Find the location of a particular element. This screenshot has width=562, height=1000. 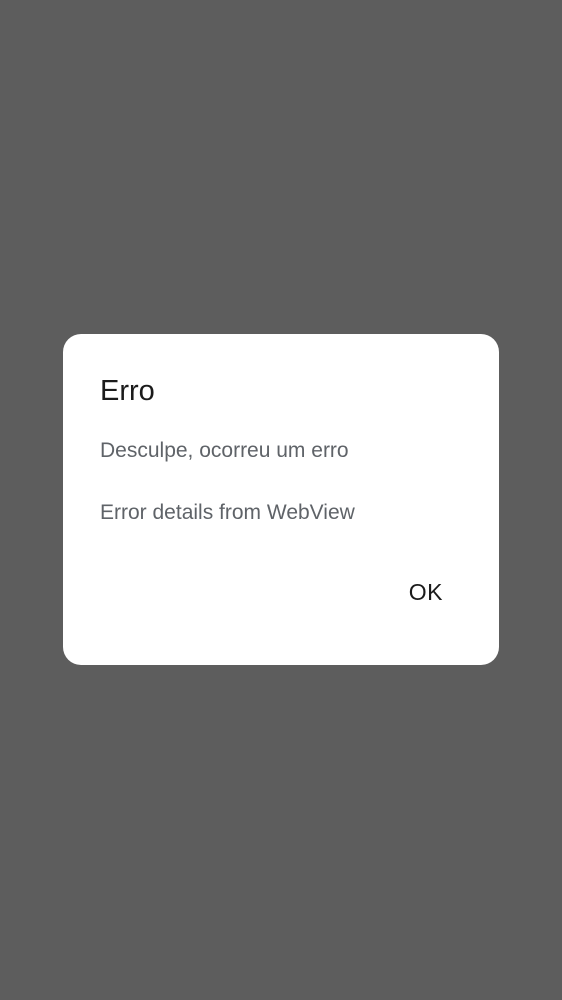

dialog-error-details: Error details from WebView is located at coordinates (227, 512).